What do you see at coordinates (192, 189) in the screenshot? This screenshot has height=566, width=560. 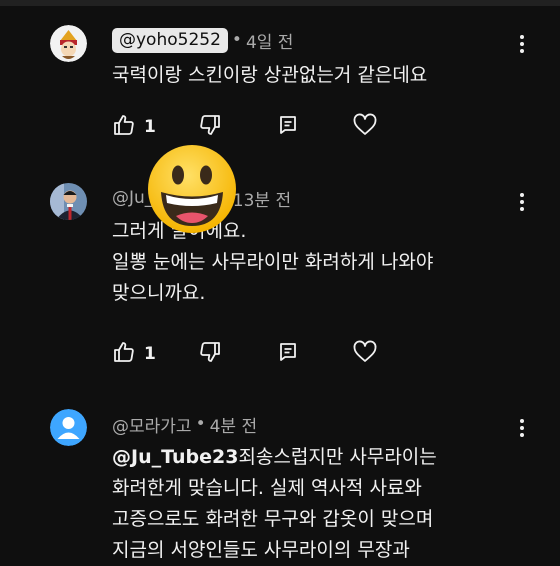 I see `grinning-face-emoji` at bounding box center [192, 189].